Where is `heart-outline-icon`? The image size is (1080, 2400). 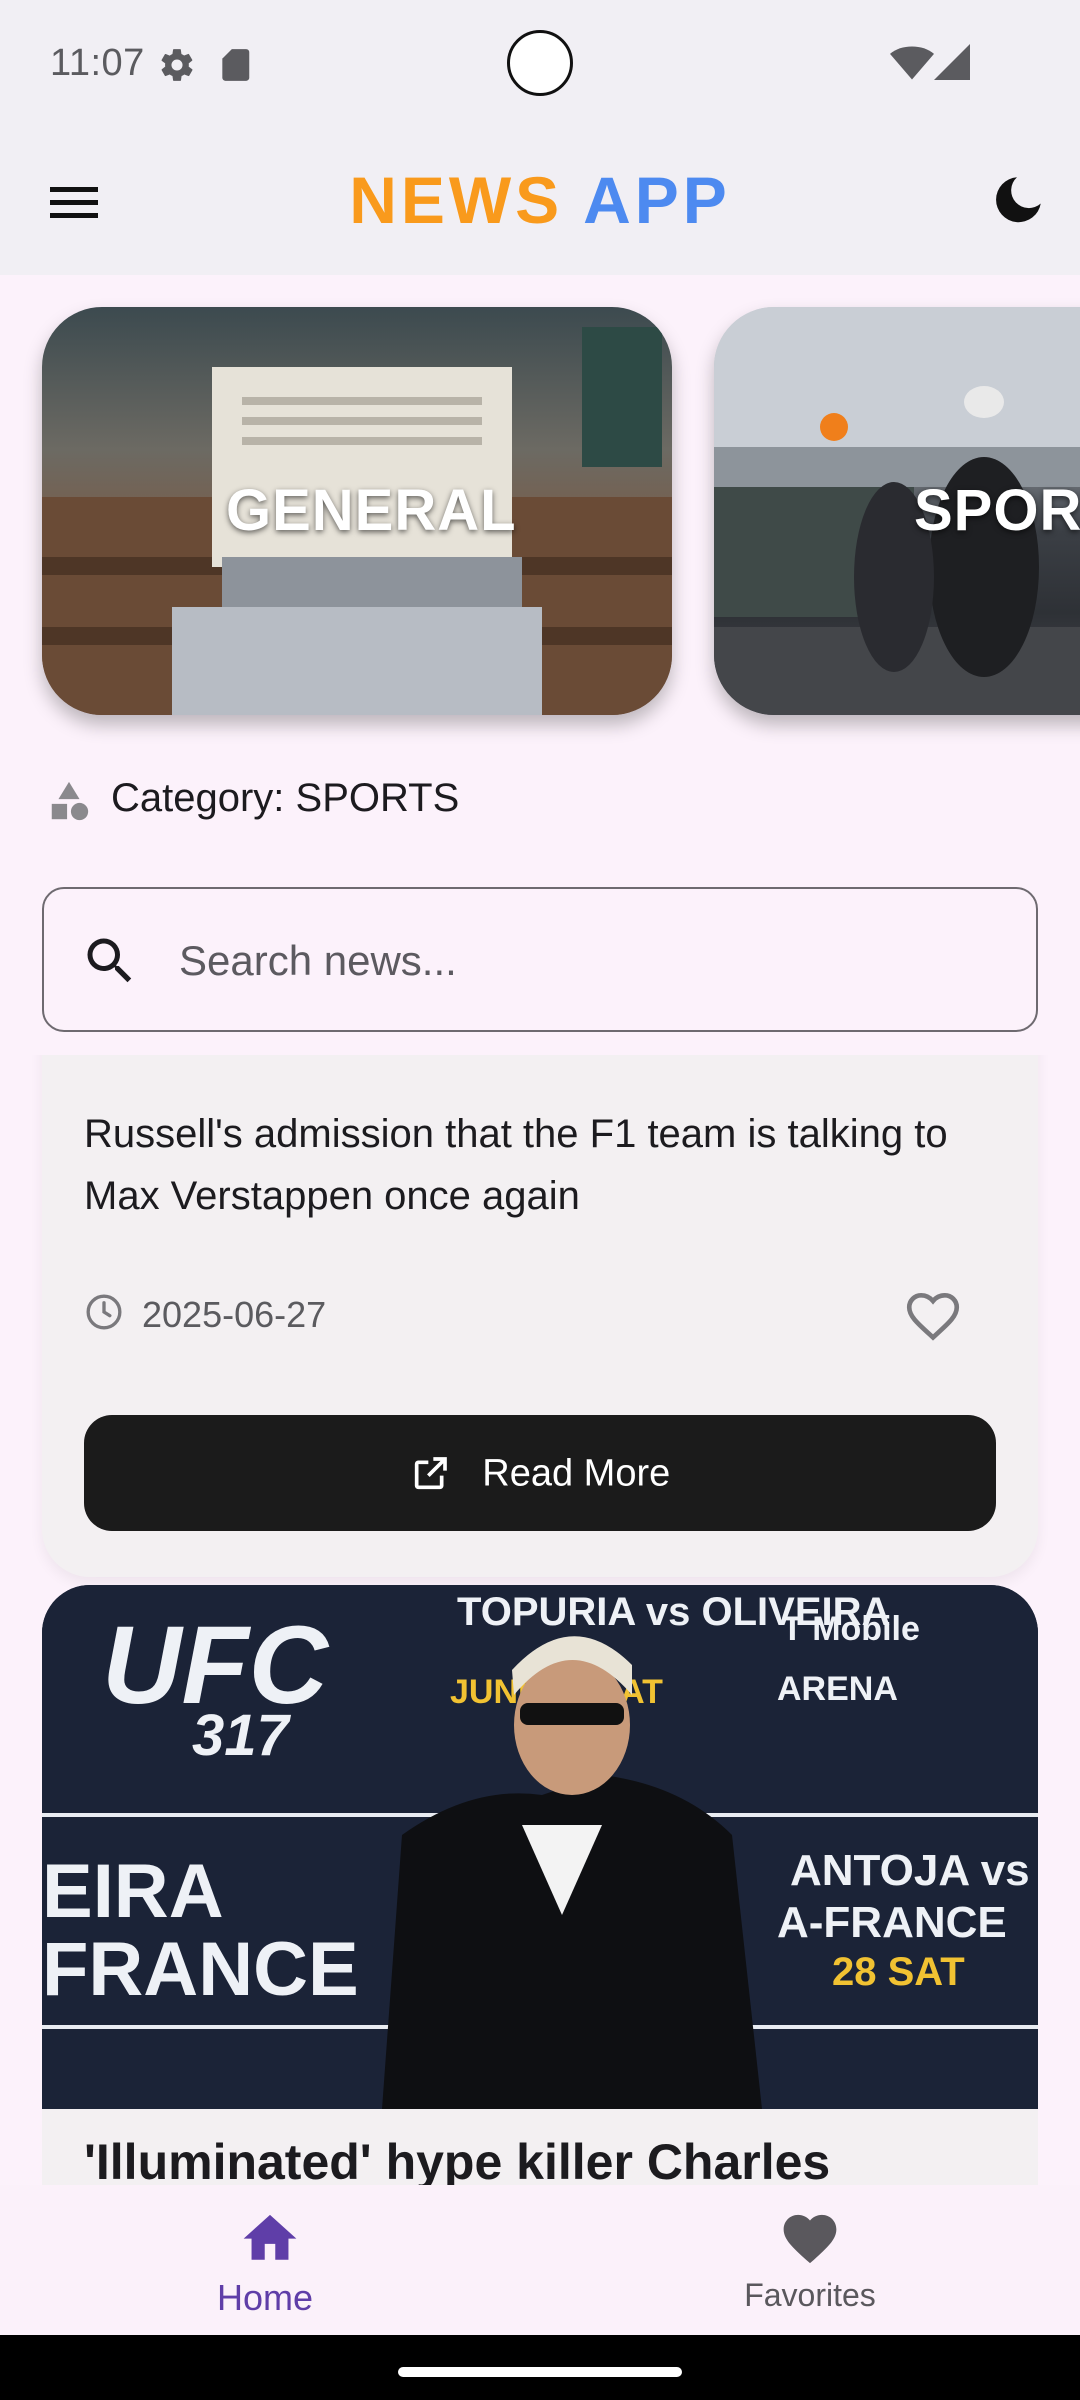 heart-outline-icon is located at coordinates (933, 1316).